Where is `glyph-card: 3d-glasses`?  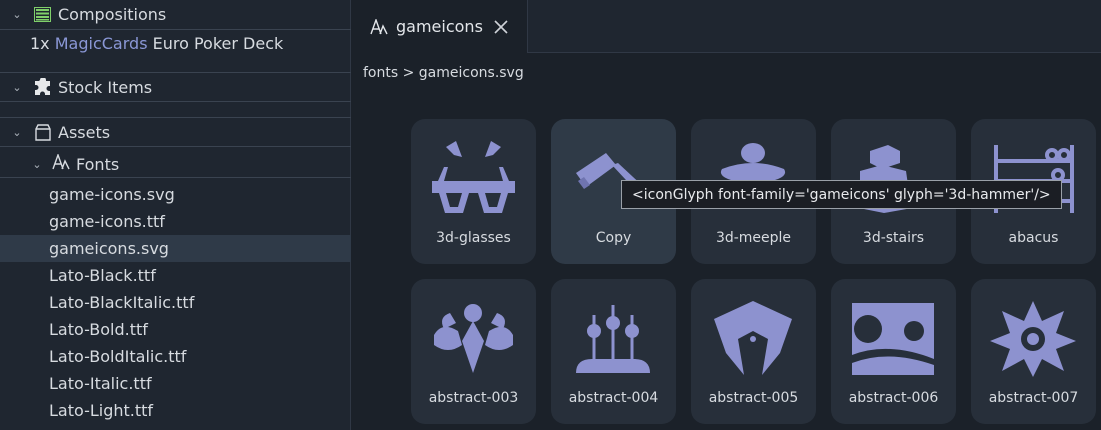 glyph-card: 3d-glasses is located at coordinates (473, 191).